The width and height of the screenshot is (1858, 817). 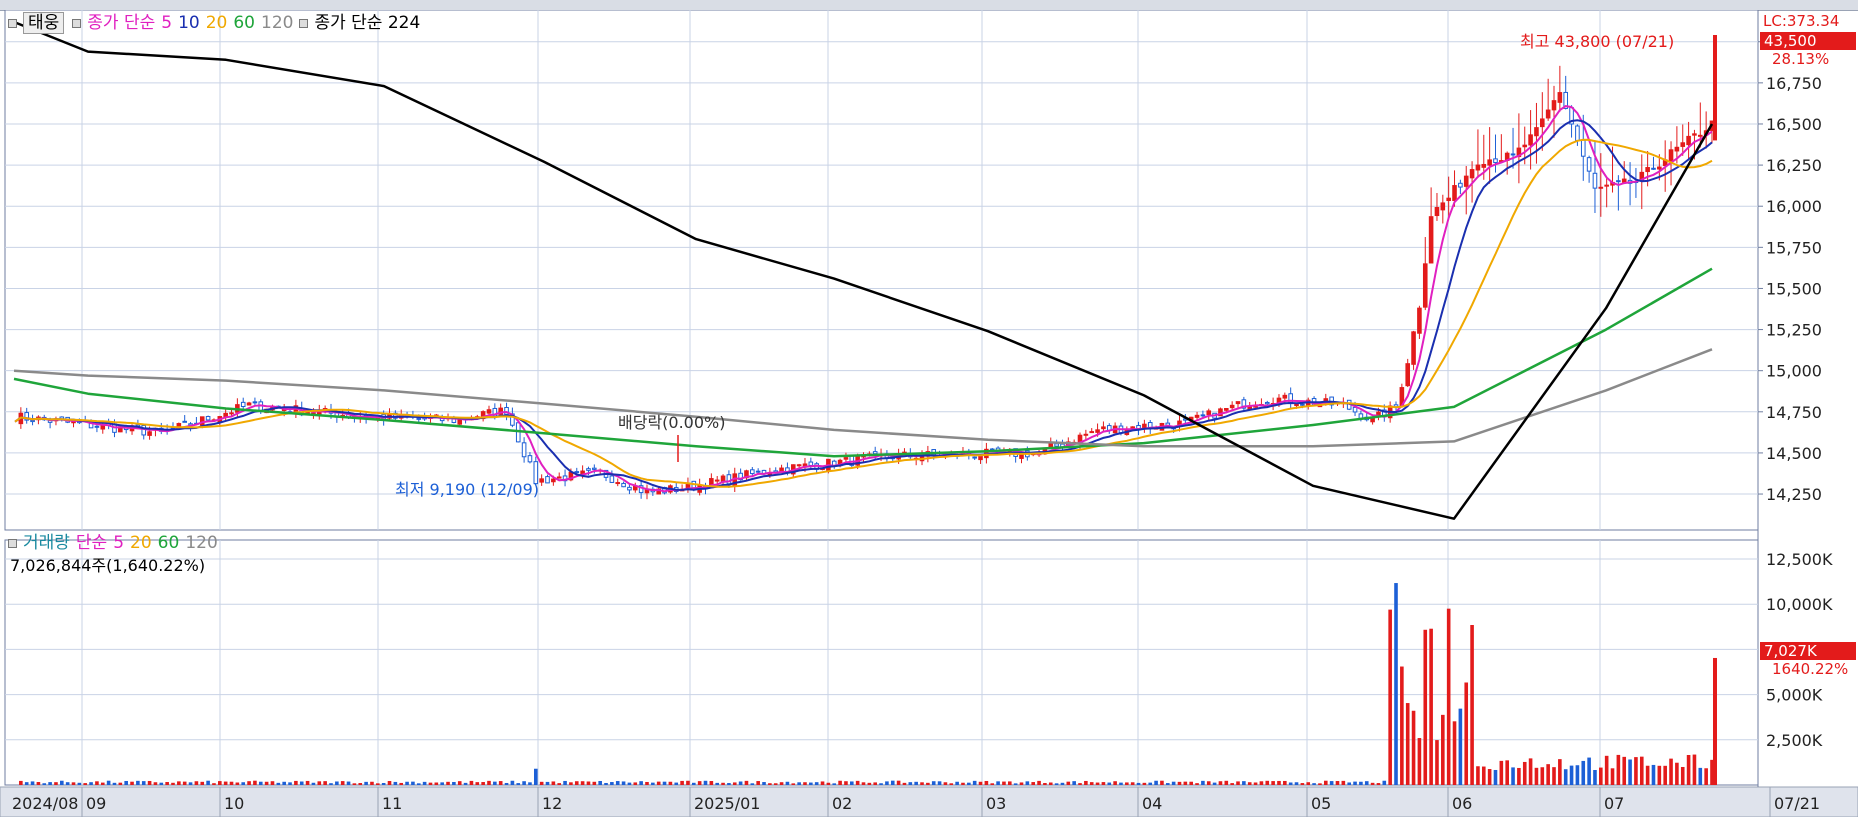 I want to click on legend-ma60: 60, so click(x=244, y=23).